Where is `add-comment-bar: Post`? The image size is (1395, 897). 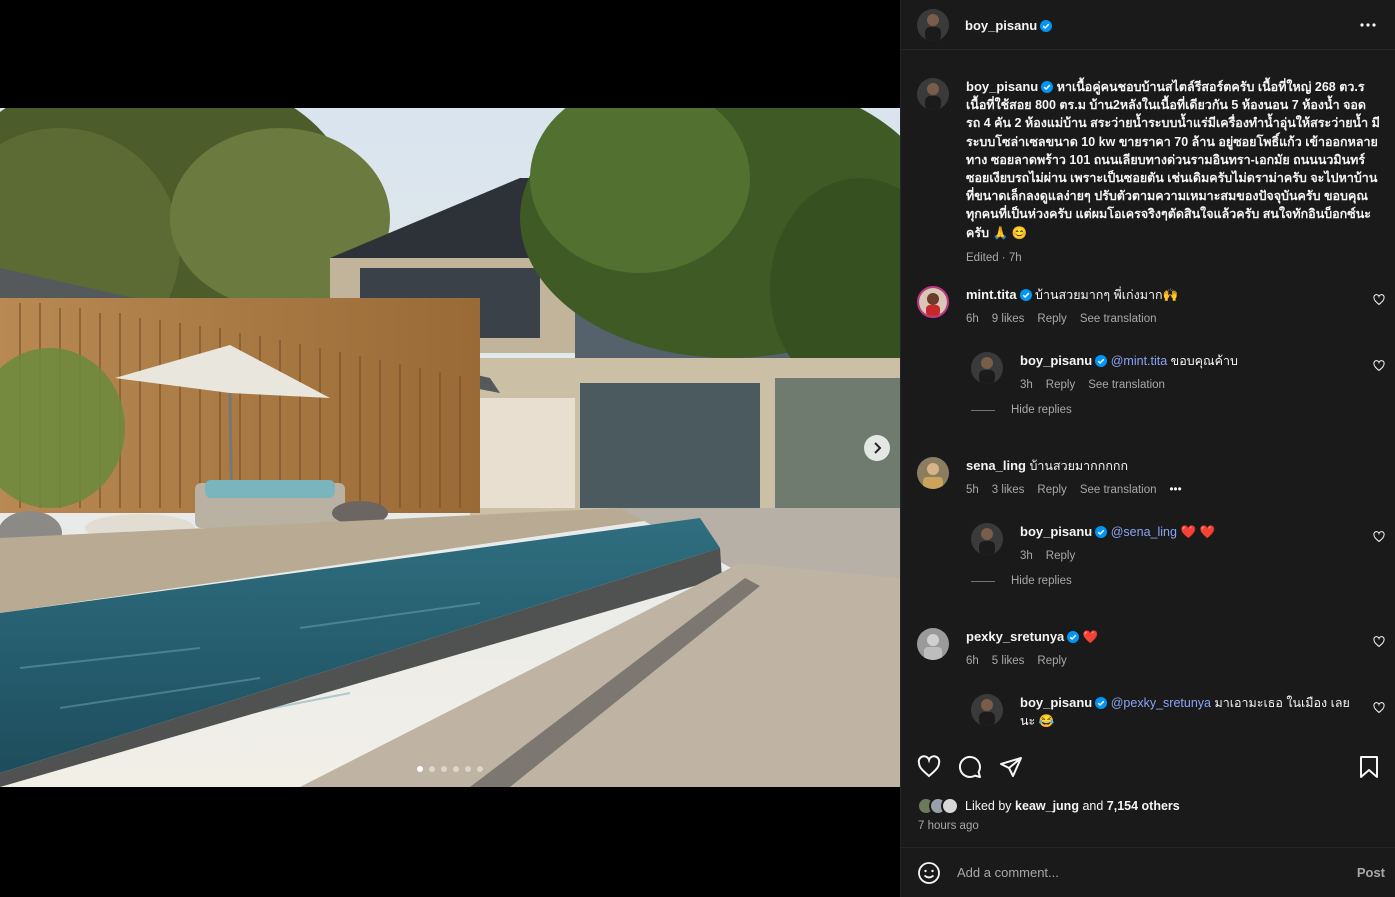 add-comment-bar: Post is located at coordinates (1148, 872).